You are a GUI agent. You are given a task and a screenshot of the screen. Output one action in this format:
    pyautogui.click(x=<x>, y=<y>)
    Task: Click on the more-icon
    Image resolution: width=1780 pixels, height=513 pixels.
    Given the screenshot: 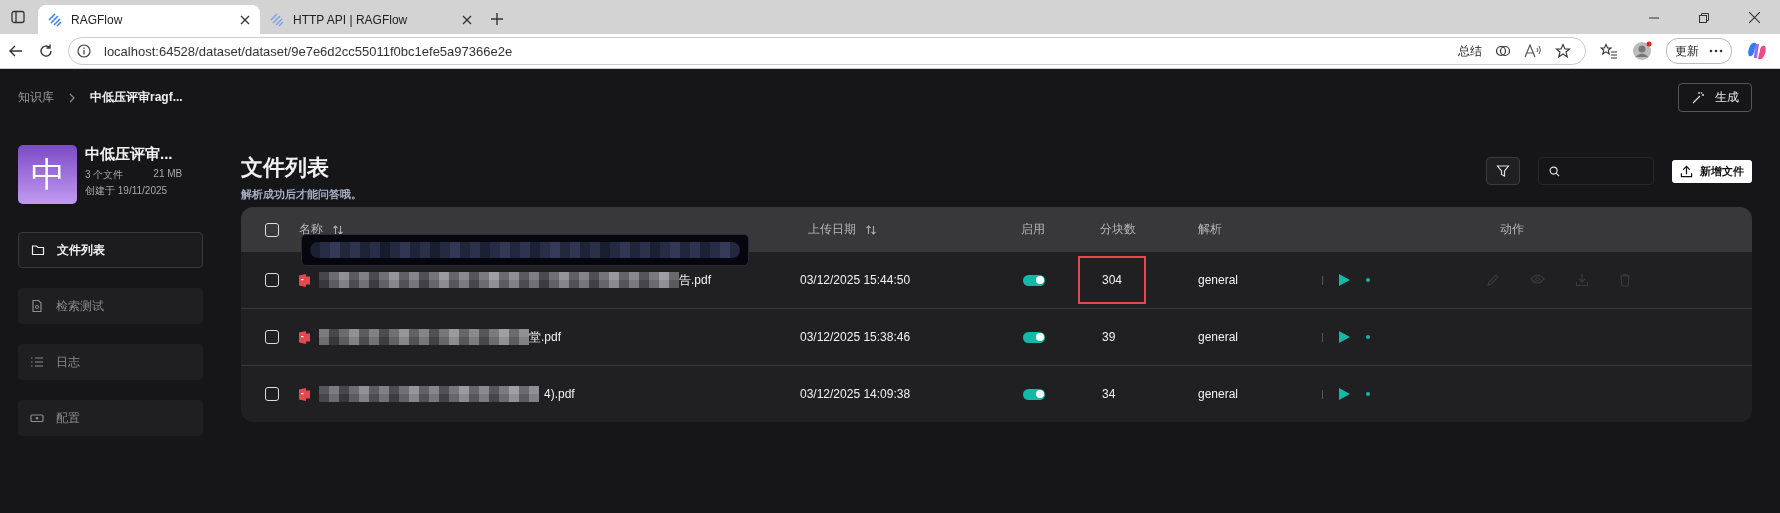 What is the action you would take?
    pyautogui.click(x=1716, y=51)
    